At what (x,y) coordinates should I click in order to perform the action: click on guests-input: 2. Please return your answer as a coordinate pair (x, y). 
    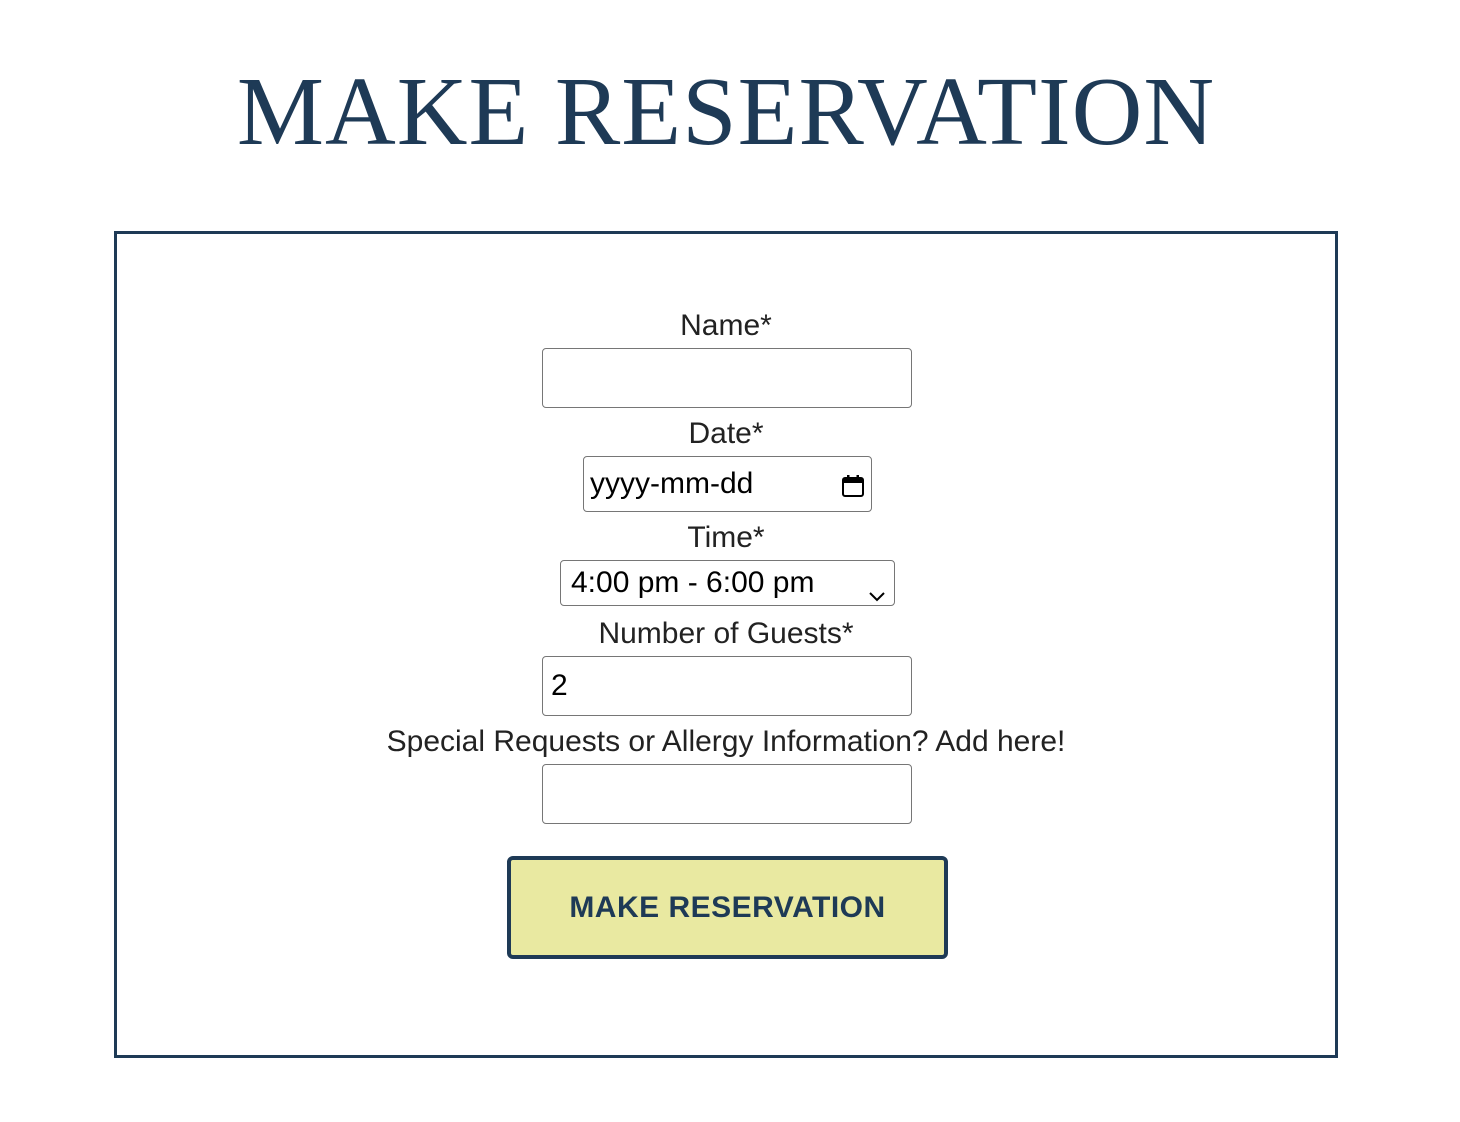
    Looking at the image, I should click on (727, 686).